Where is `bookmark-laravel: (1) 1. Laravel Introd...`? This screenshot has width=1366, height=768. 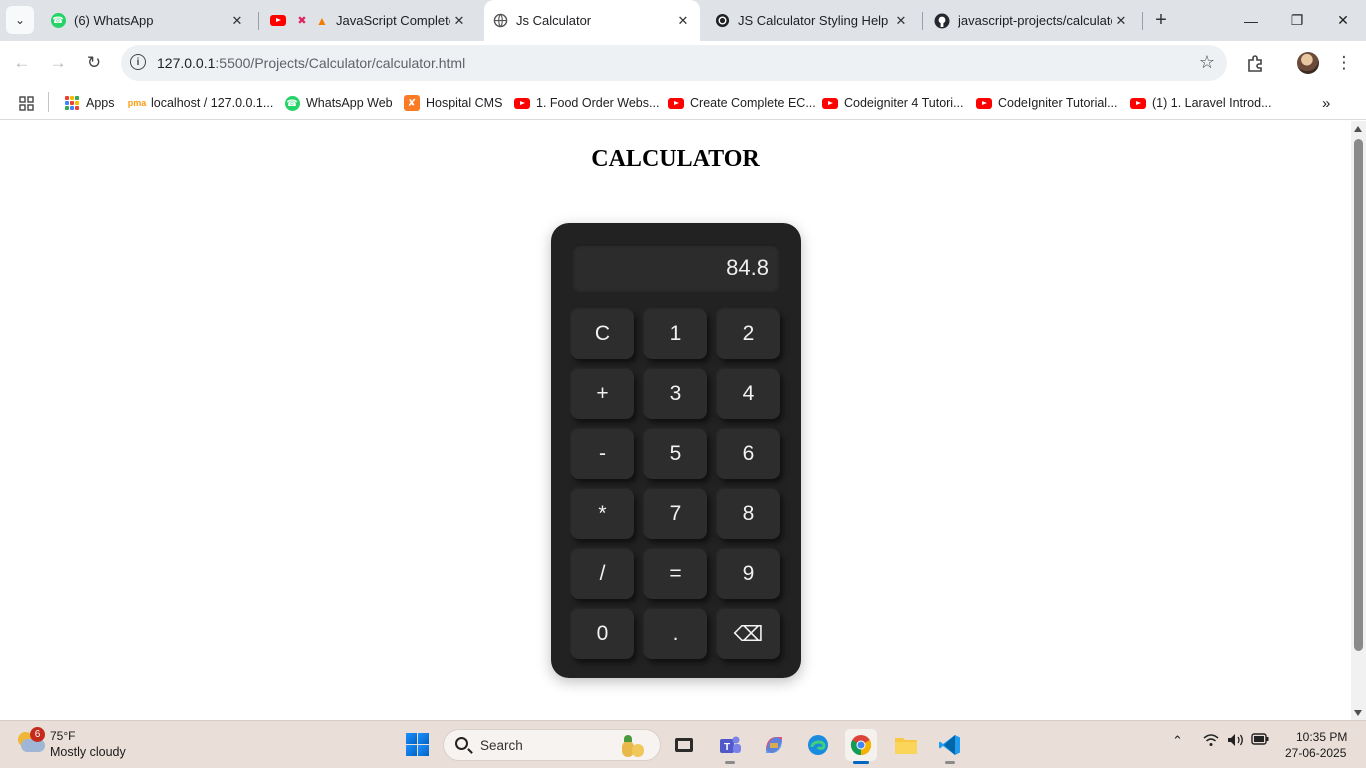 bookmark-laravel: (1) 1. Laravel Introd... is located at coordinates (1201, 103).